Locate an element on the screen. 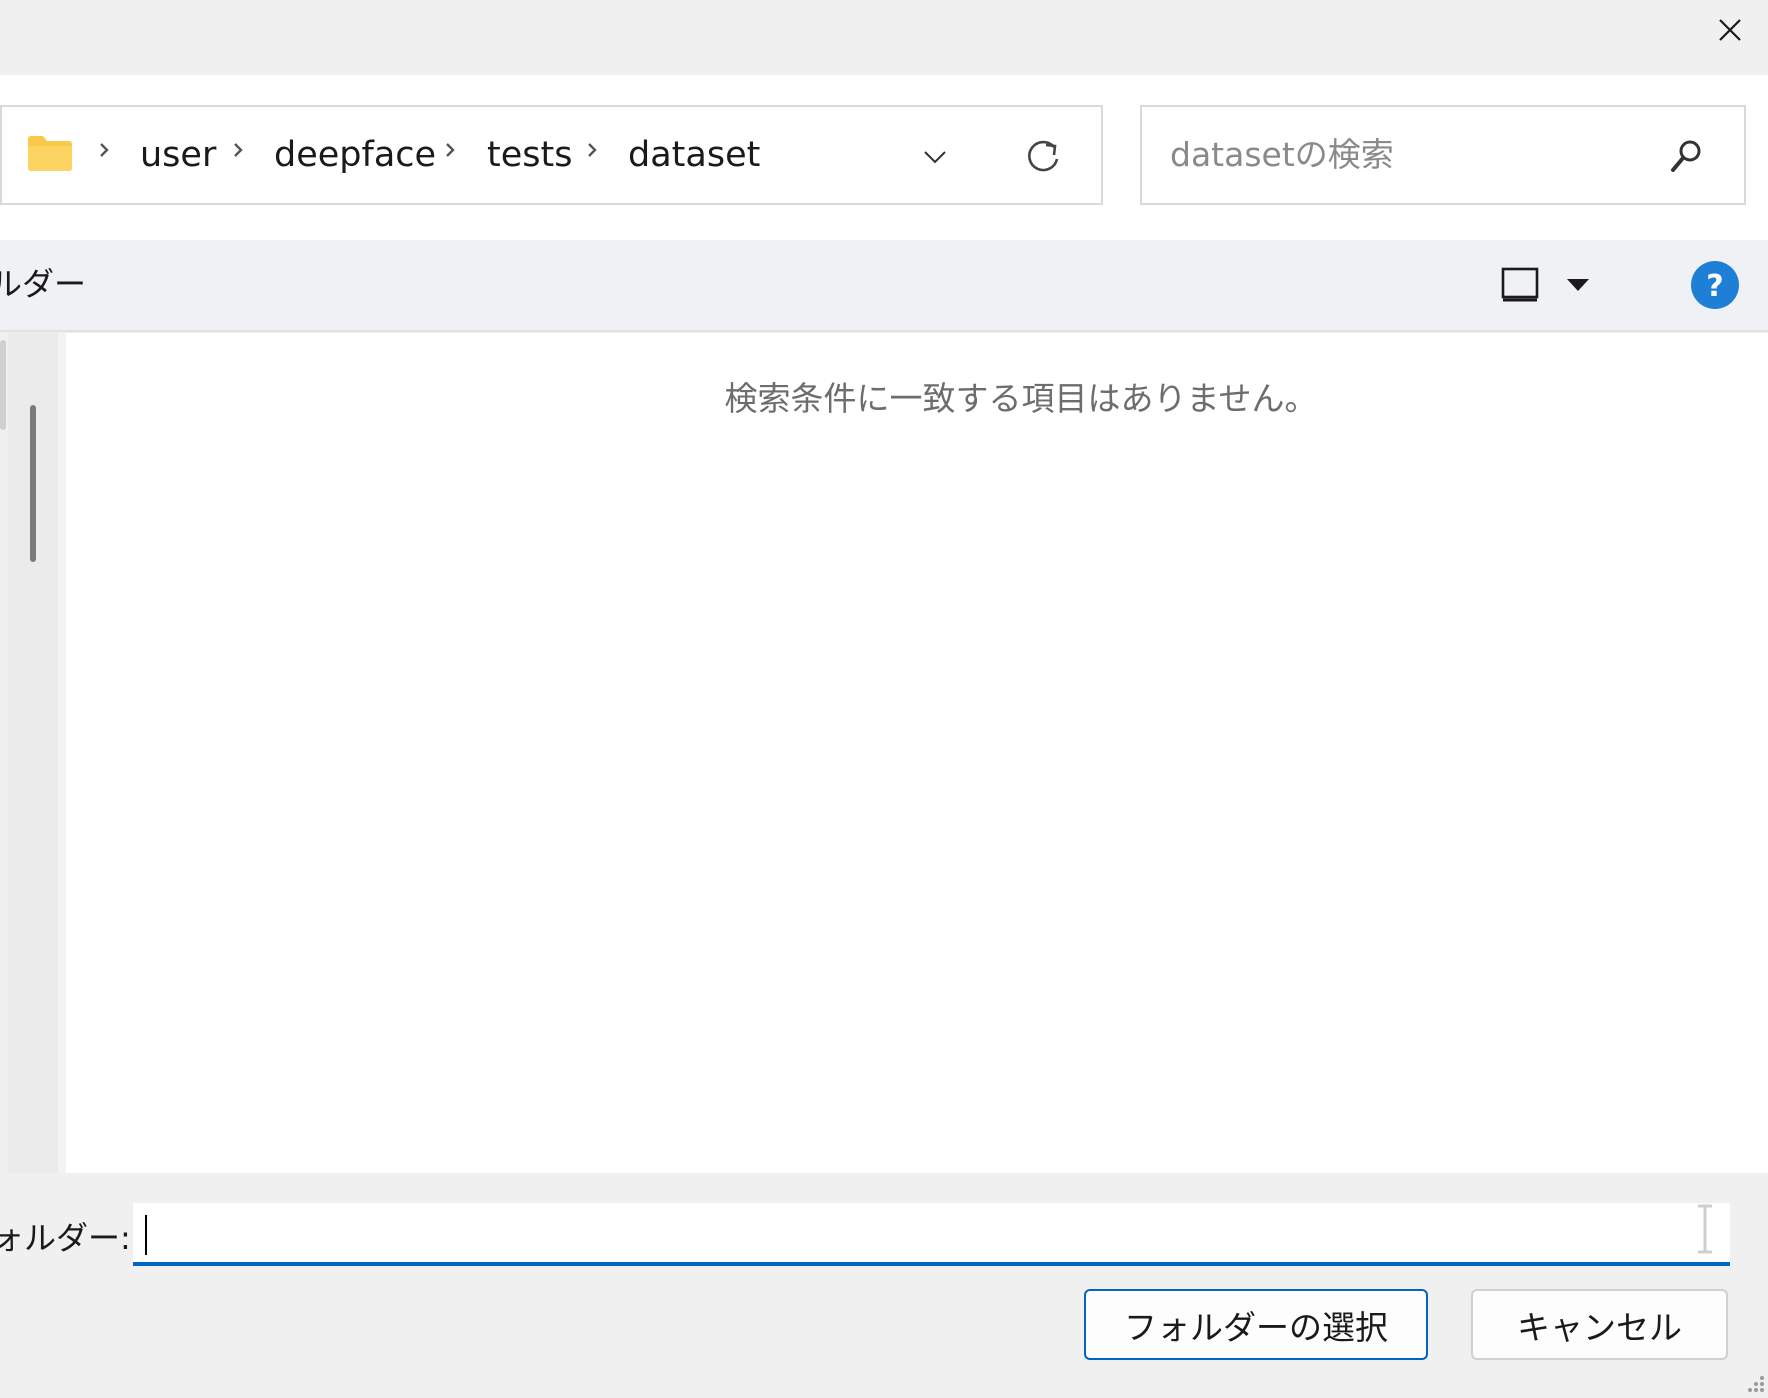 This screenshot has height=1398, width=1768. close-icon is located at coordinates (1730, 30).